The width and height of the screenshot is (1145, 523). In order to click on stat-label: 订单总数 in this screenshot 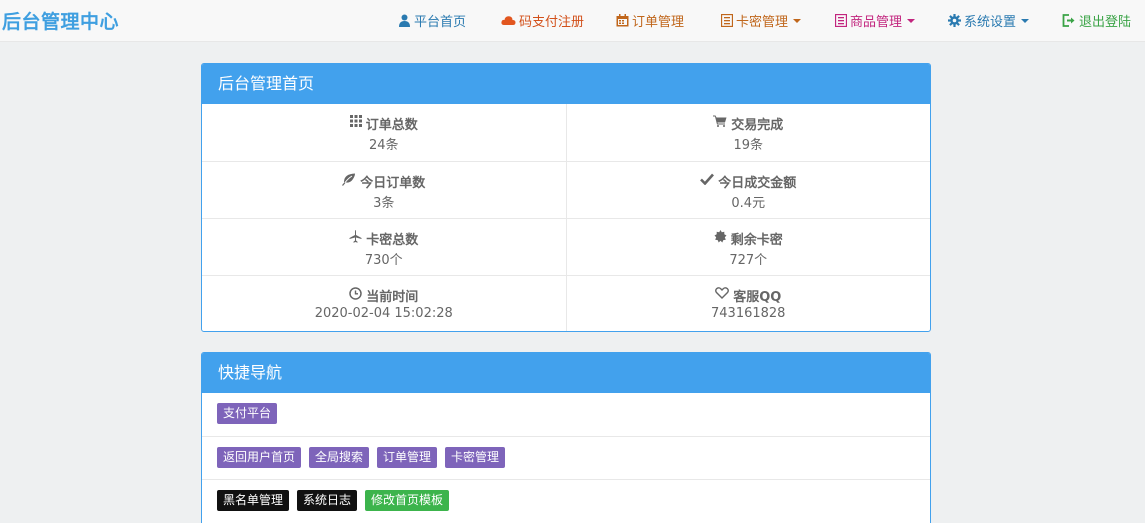, I will do `click(391, 125)`.